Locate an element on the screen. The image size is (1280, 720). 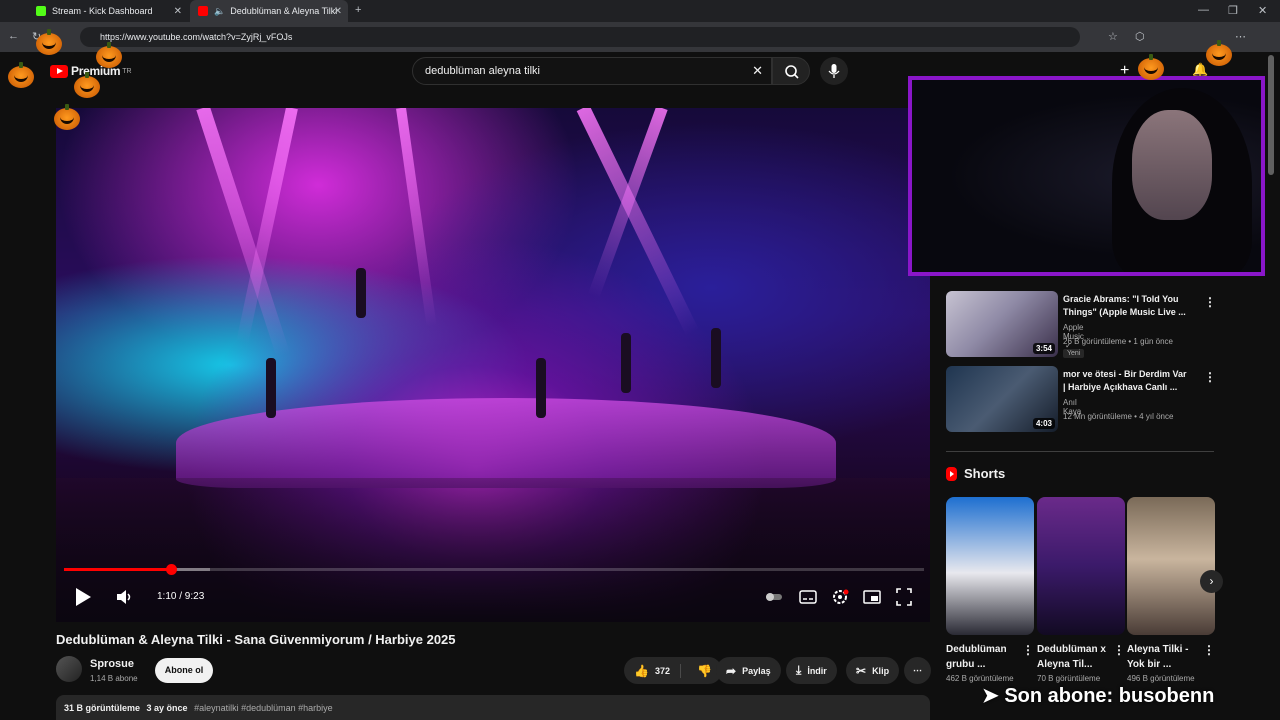
back-icon: ← is located at coordinates (13, 36).